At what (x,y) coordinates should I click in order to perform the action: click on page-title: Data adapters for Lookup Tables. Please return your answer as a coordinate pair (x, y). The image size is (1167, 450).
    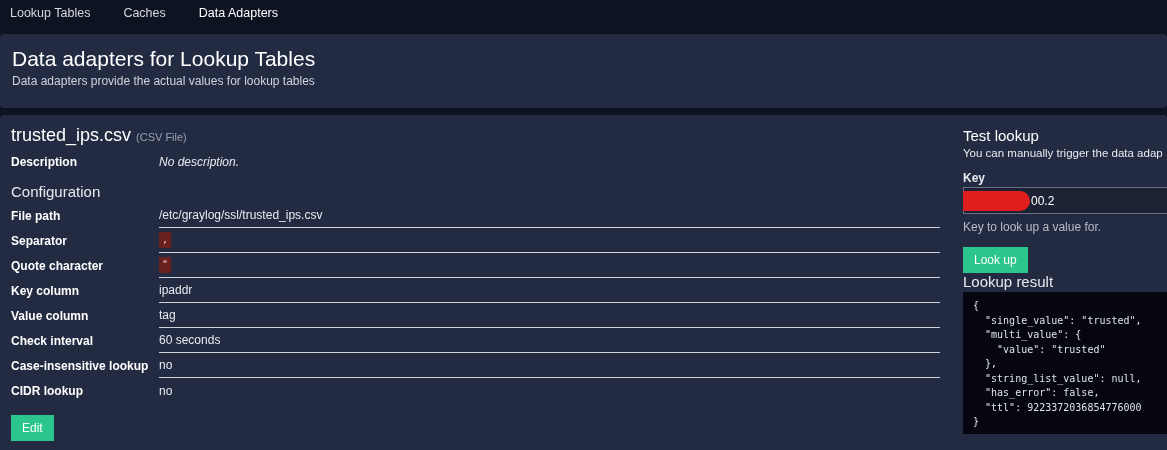
    Looking at the image, I should click on (164, 59).